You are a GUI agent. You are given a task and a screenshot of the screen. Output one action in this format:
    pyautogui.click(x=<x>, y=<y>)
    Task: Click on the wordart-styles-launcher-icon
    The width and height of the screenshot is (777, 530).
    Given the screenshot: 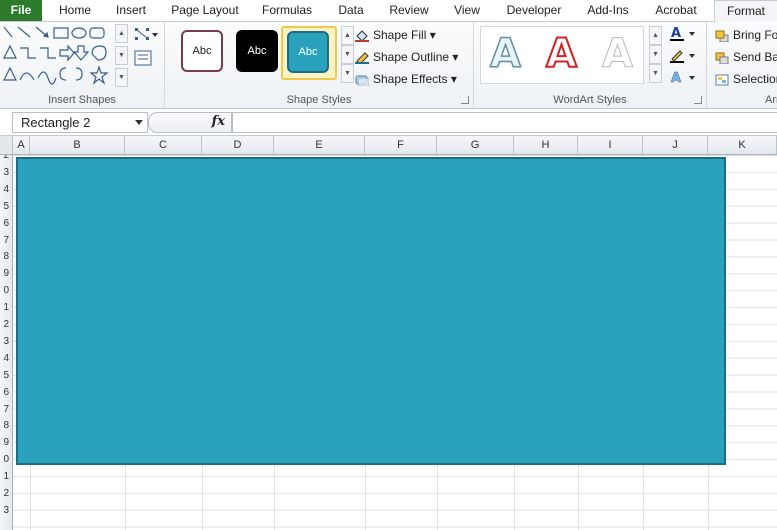 What is the action you would take?
    pyautogui.click(x=698, y=100)
    